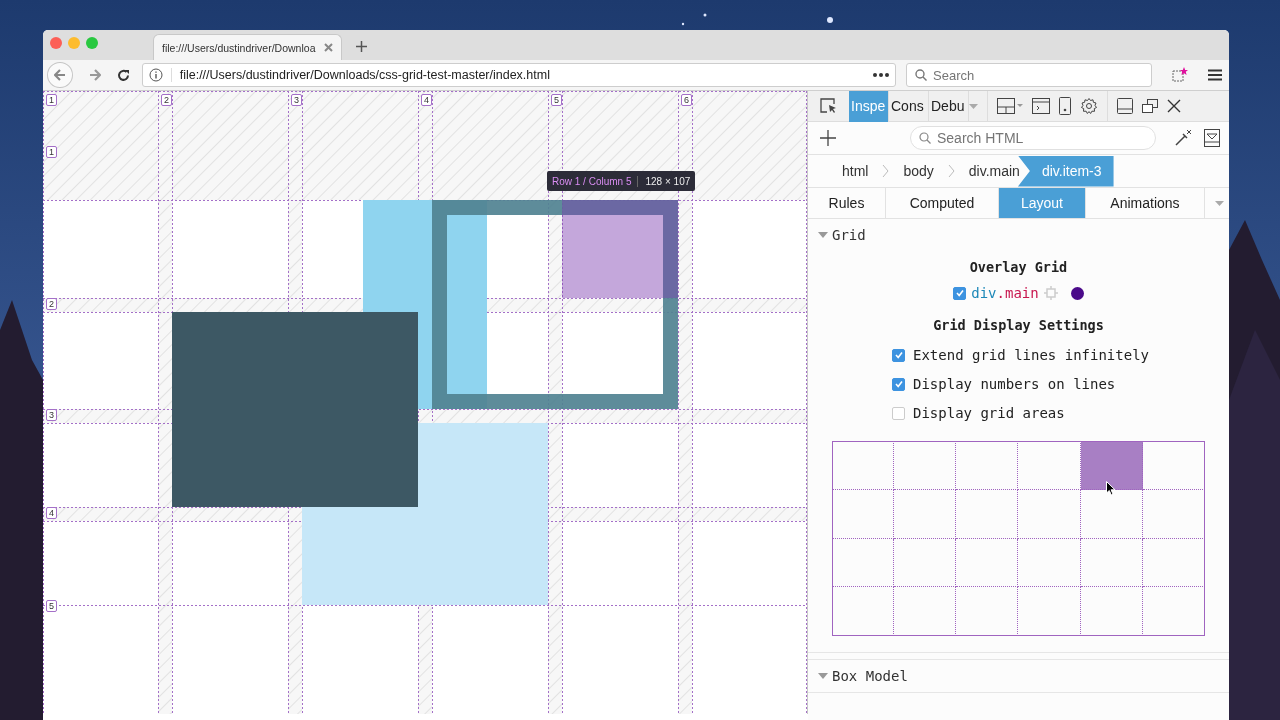  What do you see at coordinates (855, 171) in the screenshot?
I see `breadcrumb: html` at bounding box center [855, 171].